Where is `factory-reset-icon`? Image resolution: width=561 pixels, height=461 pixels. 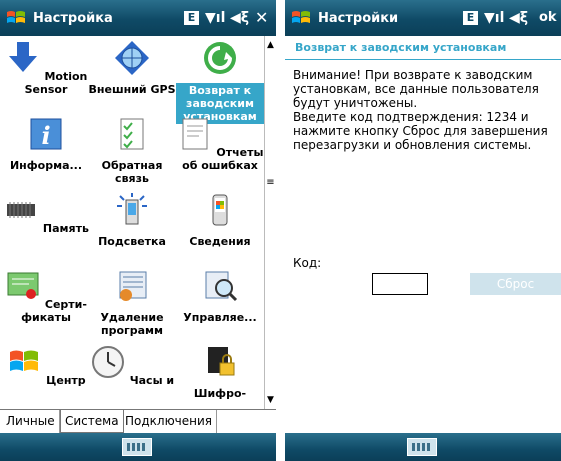 factory-reset-icon is located at coordinates (220, 58).